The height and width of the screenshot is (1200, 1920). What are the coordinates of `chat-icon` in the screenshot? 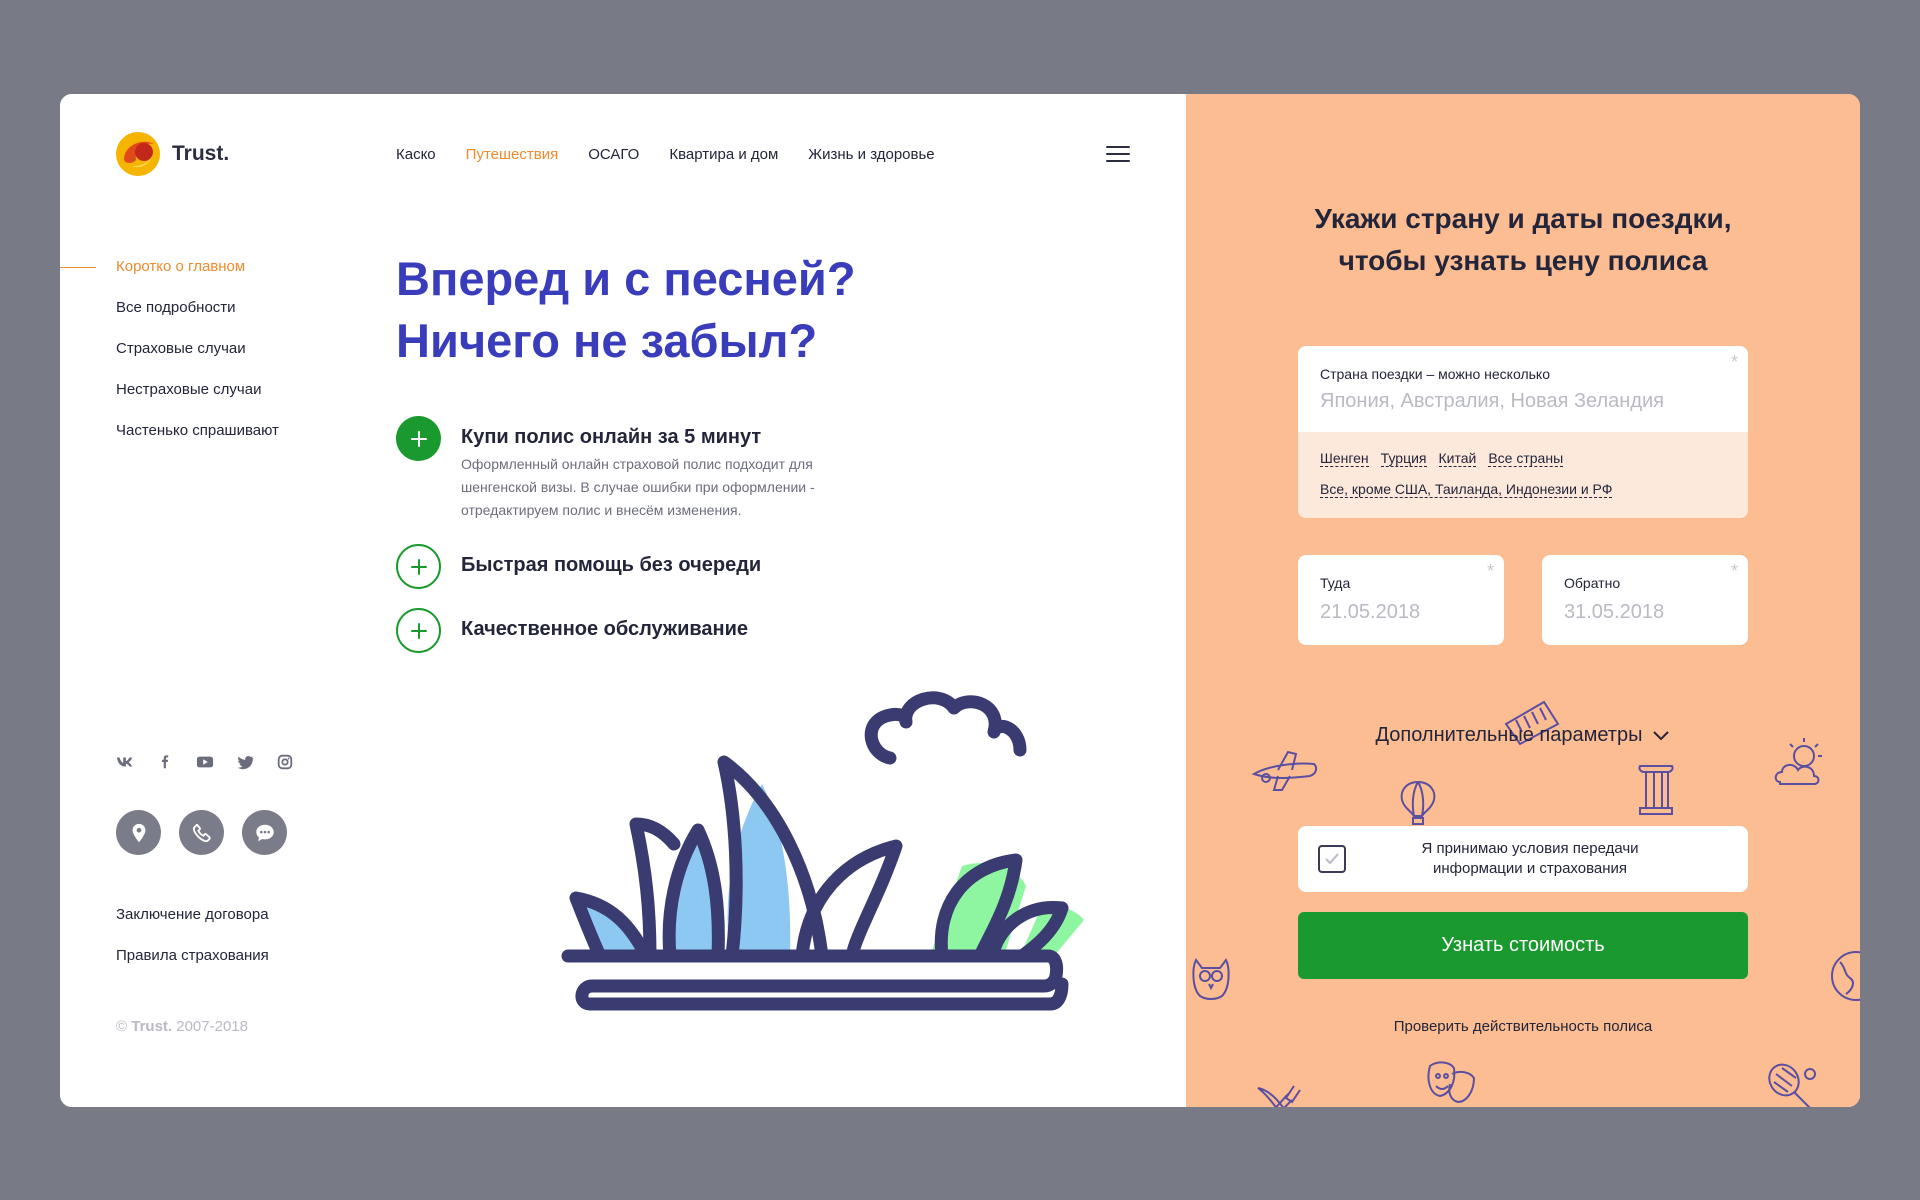 It's located at (264, 832).